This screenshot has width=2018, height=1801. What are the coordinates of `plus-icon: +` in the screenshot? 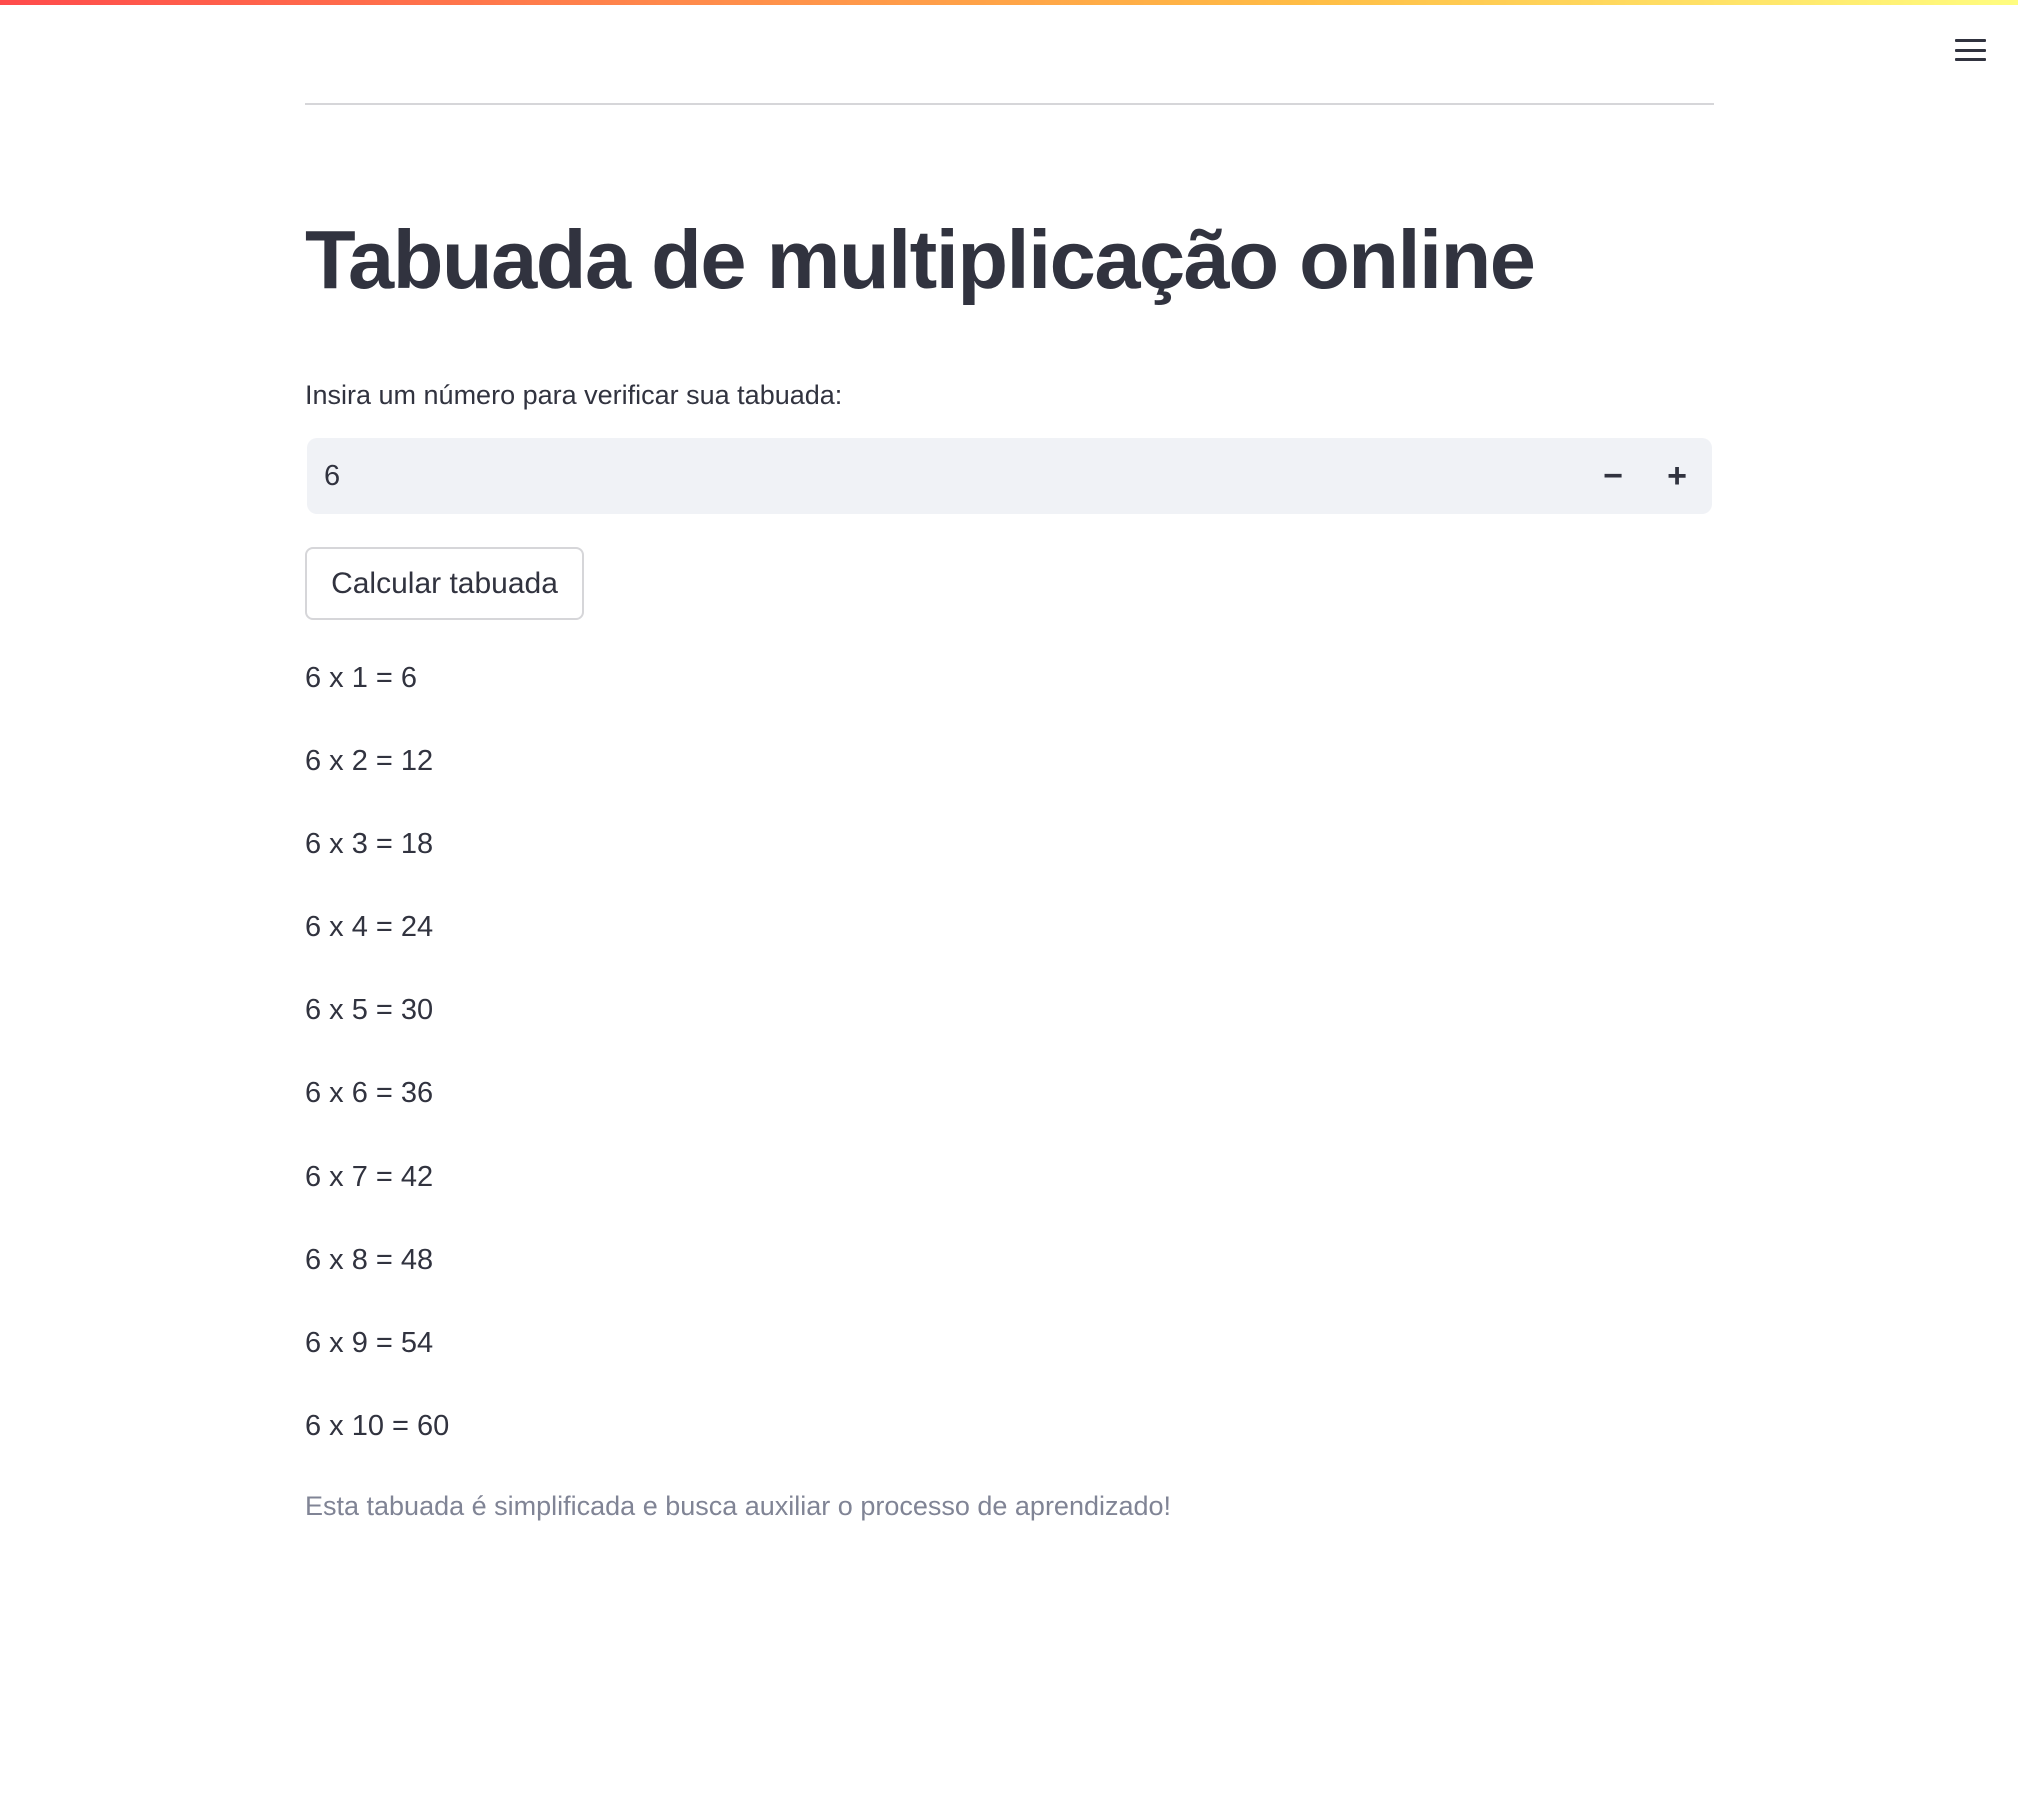 It's located at (1677, 475).